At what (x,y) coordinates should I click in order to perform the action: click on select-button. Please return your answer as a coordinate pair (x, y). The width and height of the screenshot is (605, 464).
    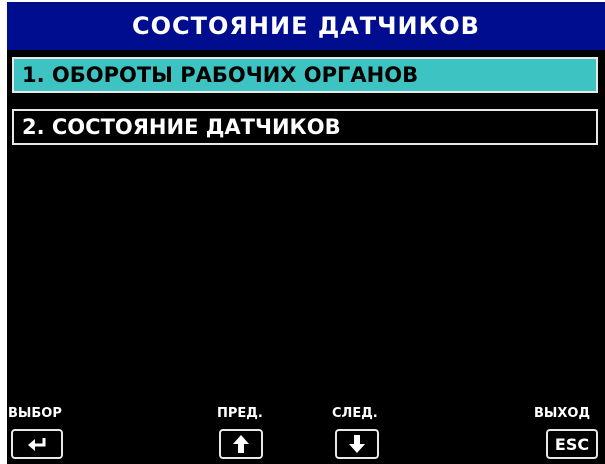
    Looking at the image, I should click on (37, 444).